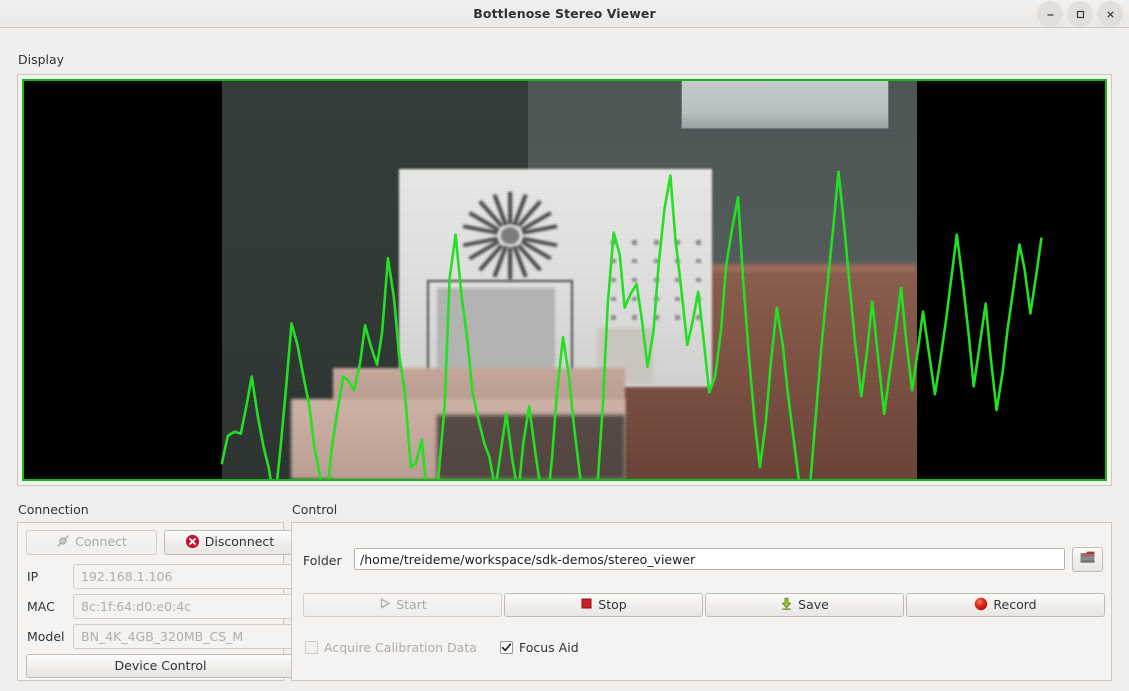  What do you see at coordinates (41, 59) in the screenshot?
I see `display-group-label: Display` at bounding box center [41, 59].